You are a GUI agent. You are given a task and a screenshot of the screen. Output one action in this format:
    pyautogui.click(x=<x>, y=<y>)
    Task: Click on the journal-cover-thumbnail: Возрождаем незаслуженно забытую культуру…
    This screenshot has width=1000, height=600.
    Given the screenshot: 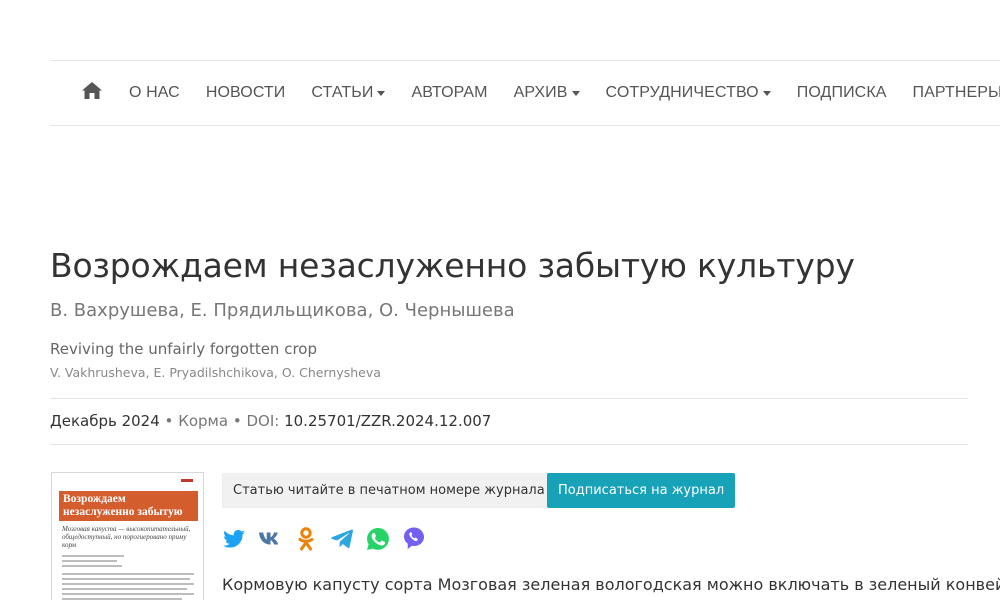 What is the action you would take?
    pyautogui.click(x=127, y=536)
    